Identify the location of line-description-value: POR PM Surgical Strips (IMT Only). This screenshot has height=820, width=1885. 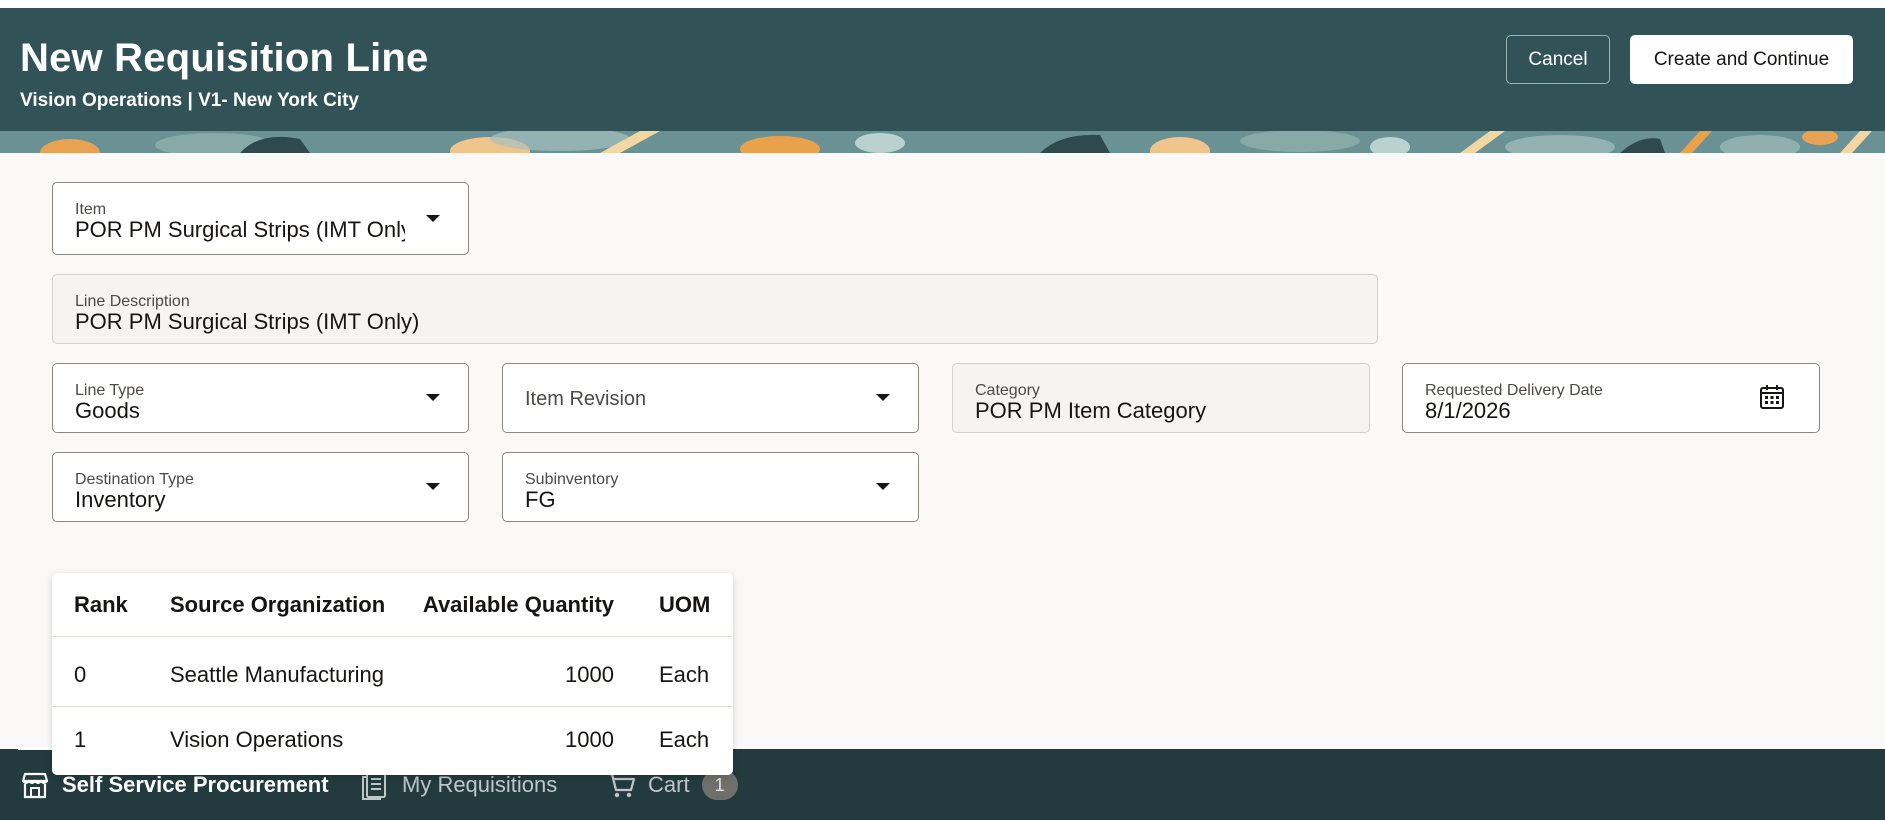
(247, 321).